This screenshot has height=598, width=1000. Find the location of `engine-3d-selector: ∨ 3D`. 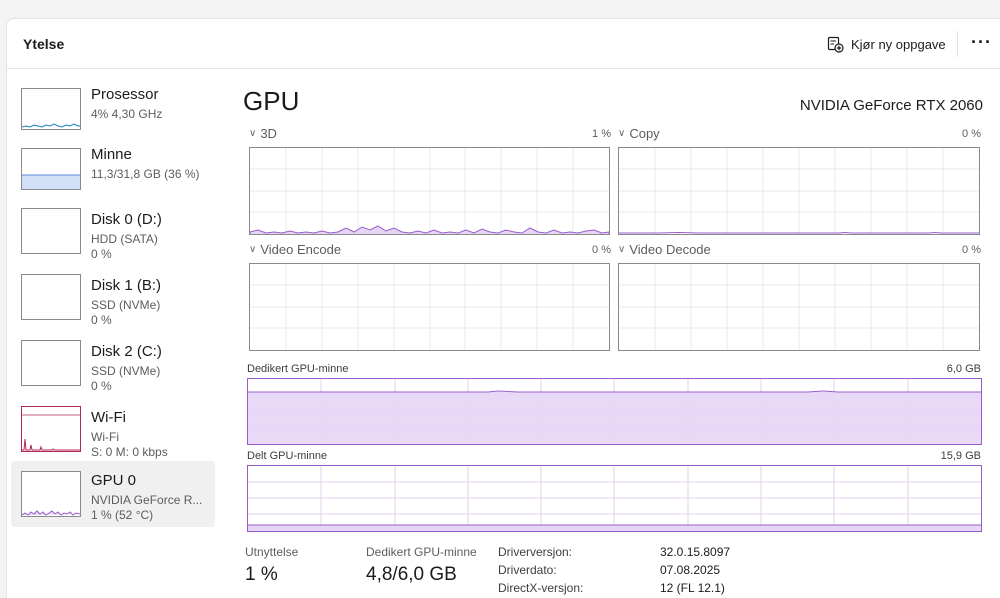

engine-3d-selector: ∨ 3D is located at coordinates (263, 133).